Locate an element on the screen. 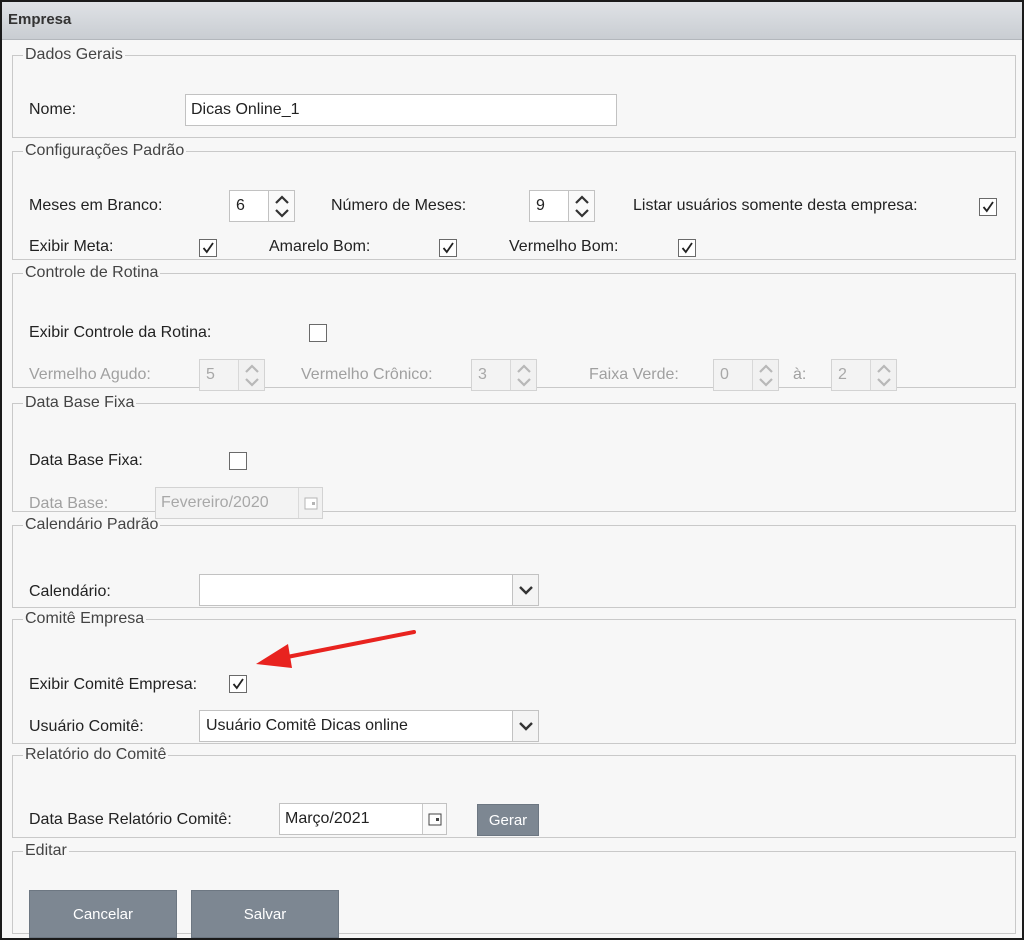 Image resolution: width=1024 pixels, height=940 pixels. exibir-meta-label: Exibir Meta: is located at coordinates (71, 246).